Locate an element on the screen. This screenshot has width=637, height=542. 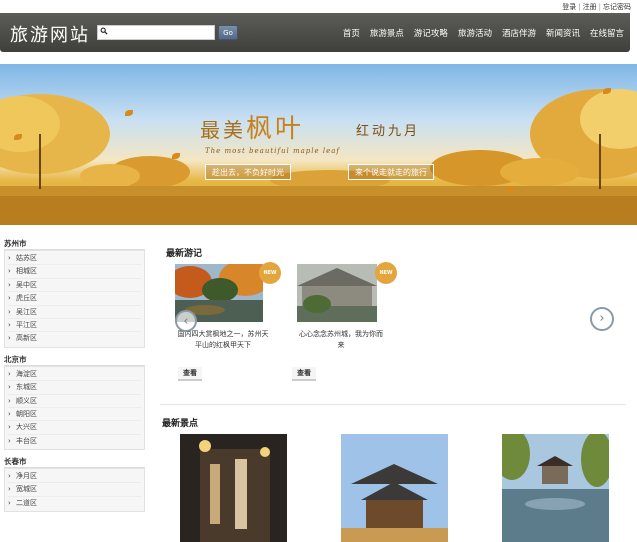
search-go-button: Go is located at coordinates (228, 32).